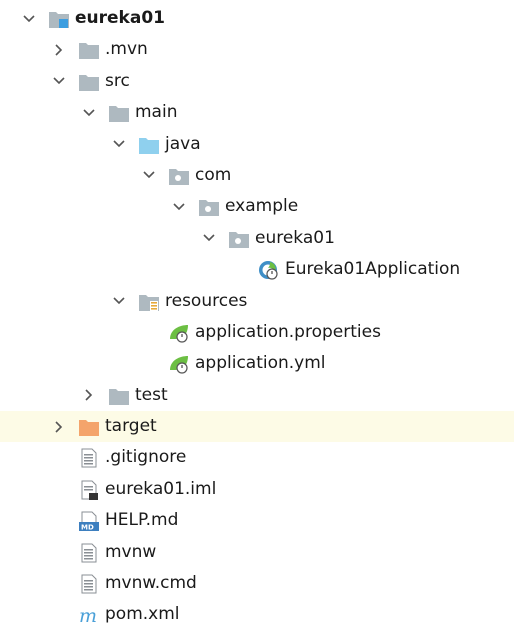 The image size is (514, 637). I want to click on tree-item-label: eureka01.iml, so click(161, 488).